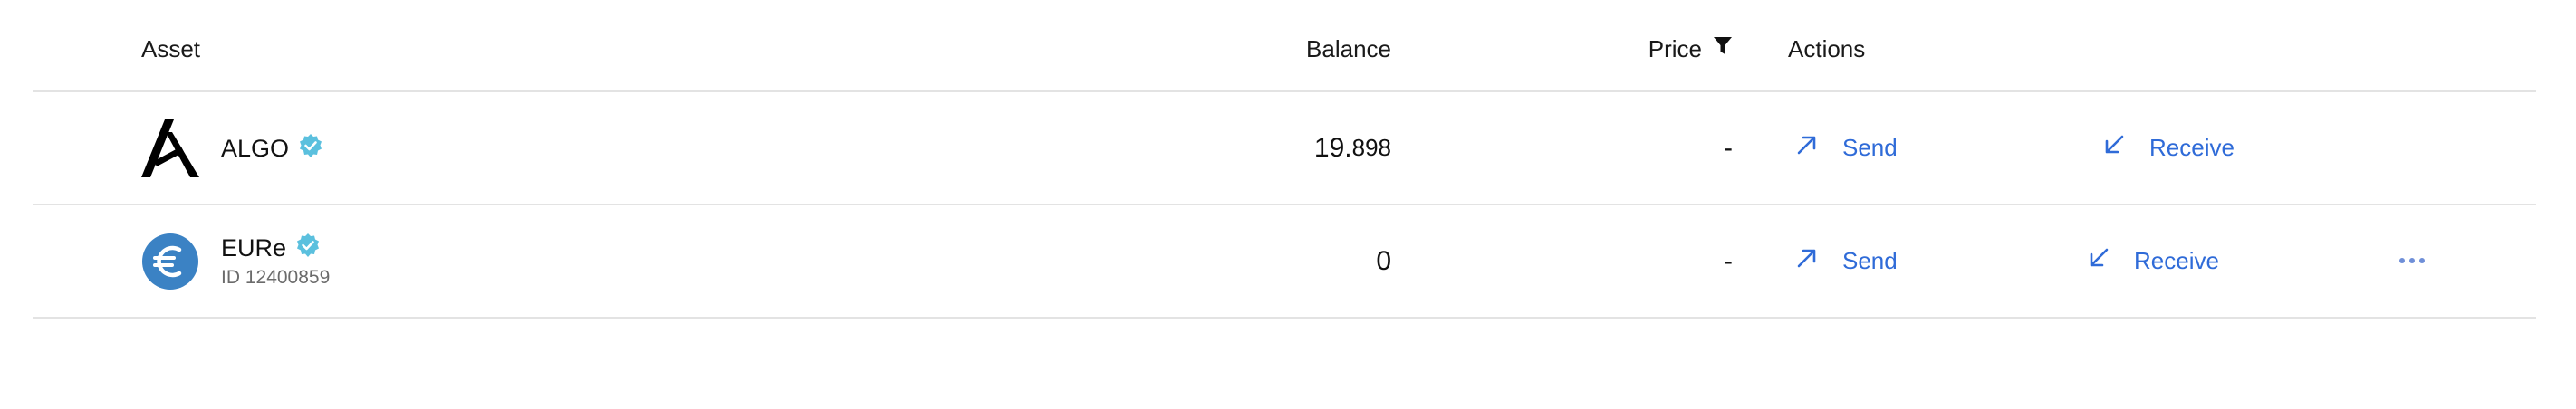 The width and height of the screenshot is (2576, 409). I want to click on more-options-icon, so click(2412, 261).